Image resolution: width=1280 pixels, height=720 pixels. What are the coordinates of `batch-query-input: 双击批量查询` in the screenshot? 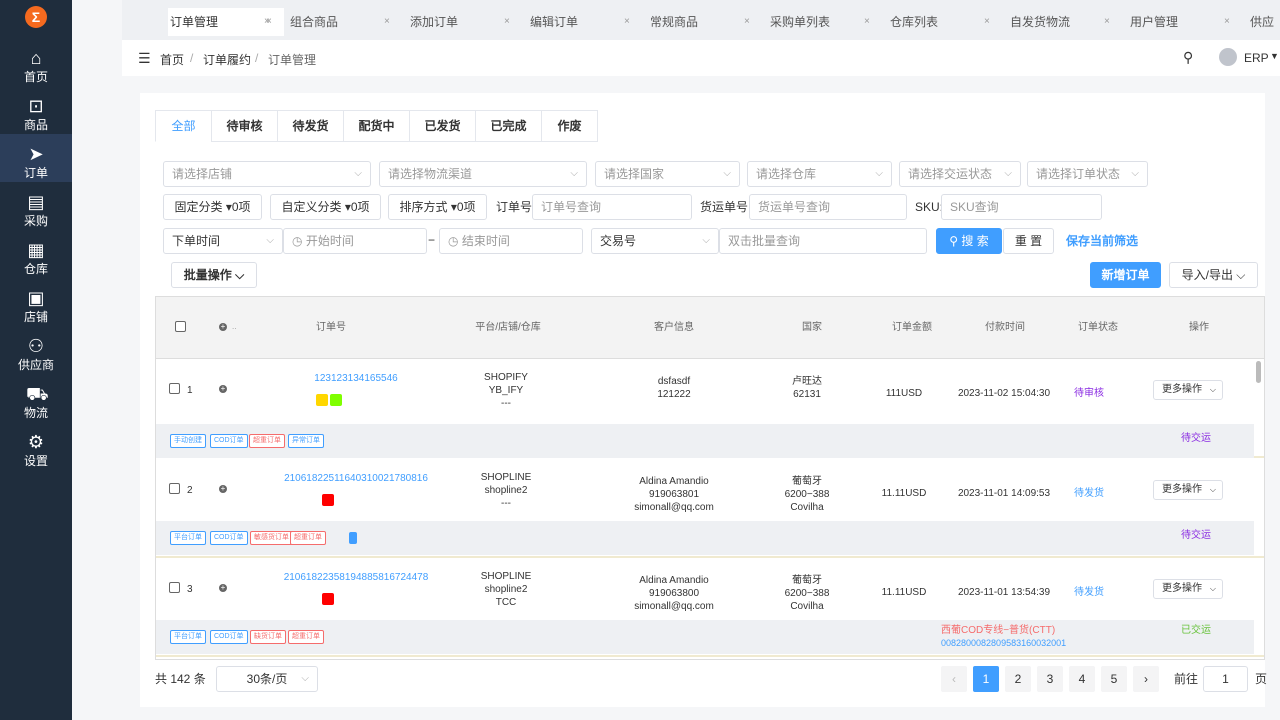 It's located at (823, 241).